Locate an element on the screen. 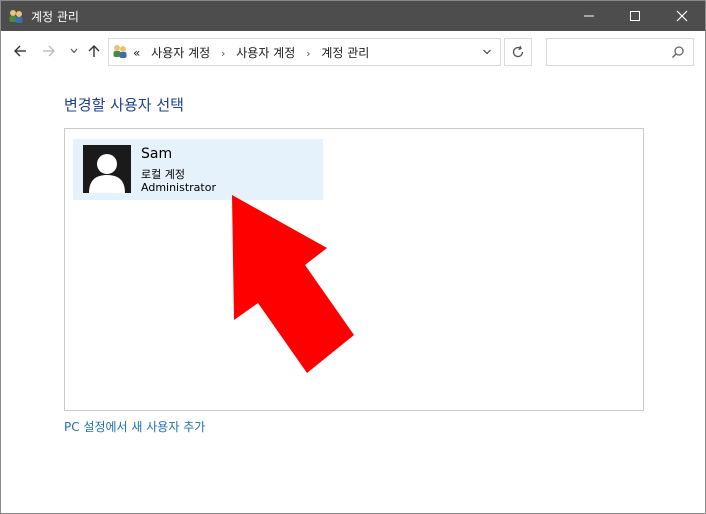 The width and height of the screenshot is (706, 514). user-name: Sam is located at coordinates (157, 154).